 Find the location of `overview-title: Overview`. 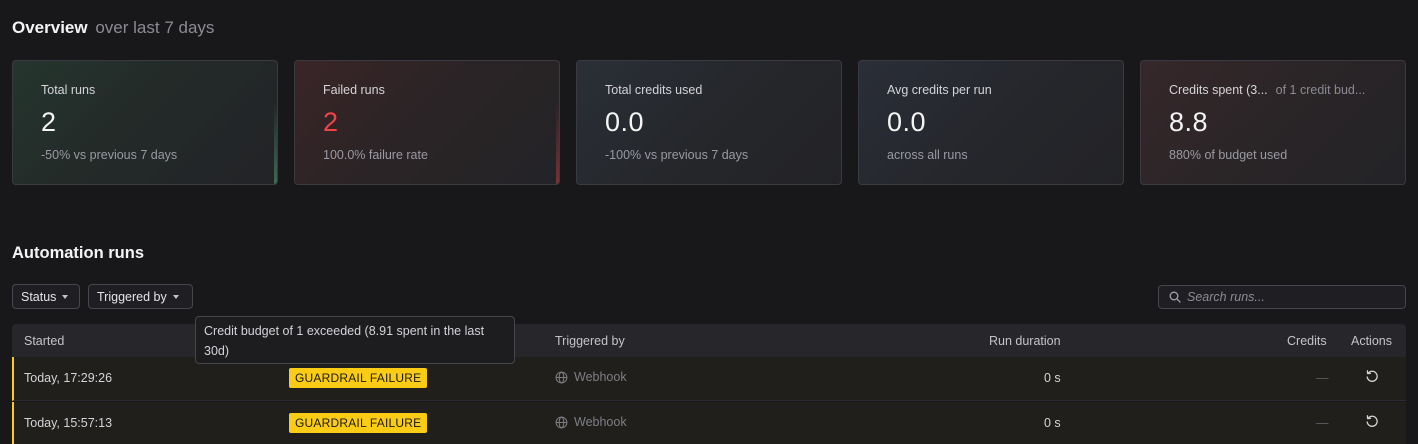

overview-title: Overview is located at coordinates (50, 27).